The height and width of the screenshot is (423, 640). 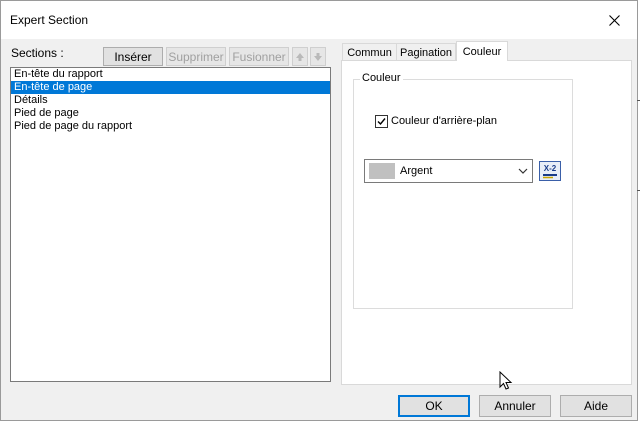 I want to click on move-up-button, so click(x=300, y=56).